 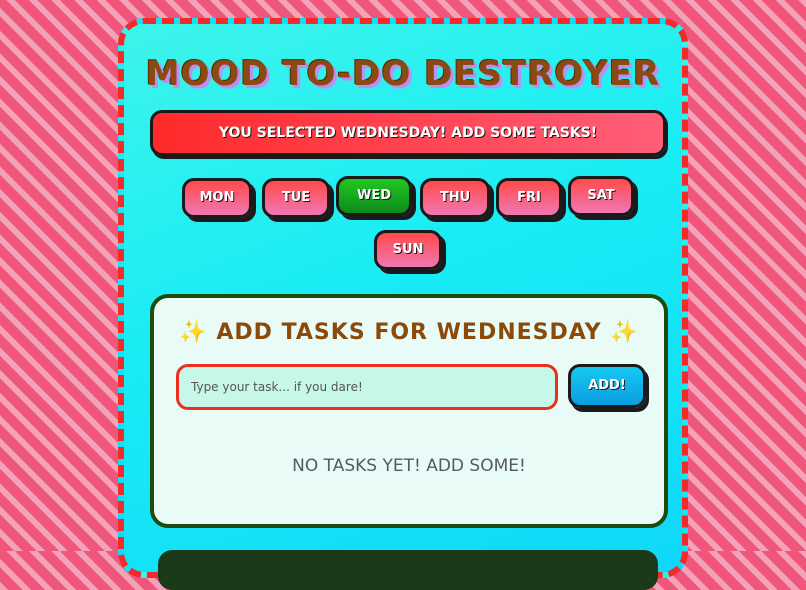 I want to click on task-input, so click(x=367, y=387).